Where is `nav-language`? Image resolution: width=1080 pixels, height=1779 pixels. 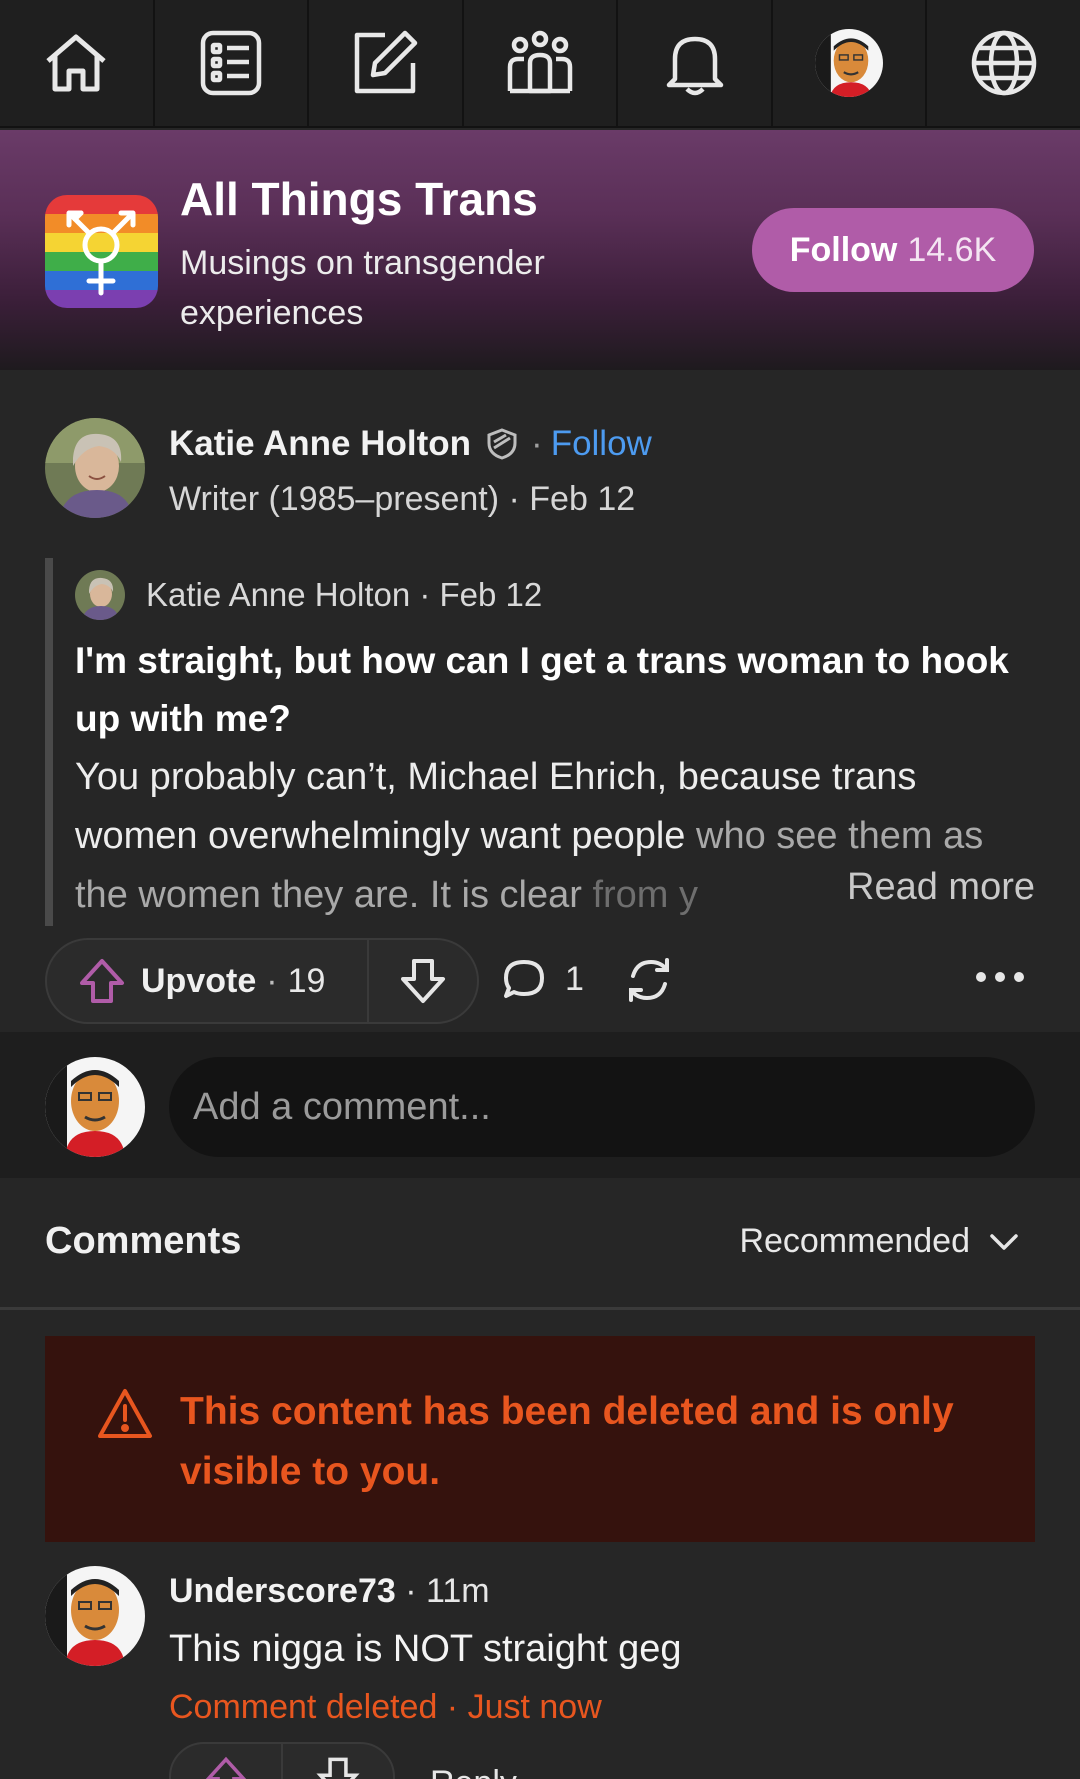 nav-language is located at coordinates (1003, 63).